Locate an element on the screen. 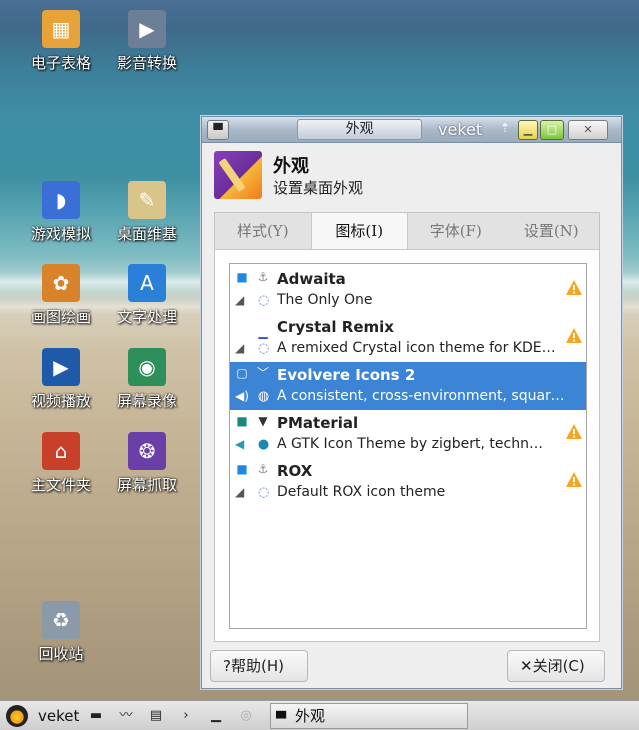 The width and height of the screenshot is (639, 730). header-title: 外观 is located at coordinates (291, 166).